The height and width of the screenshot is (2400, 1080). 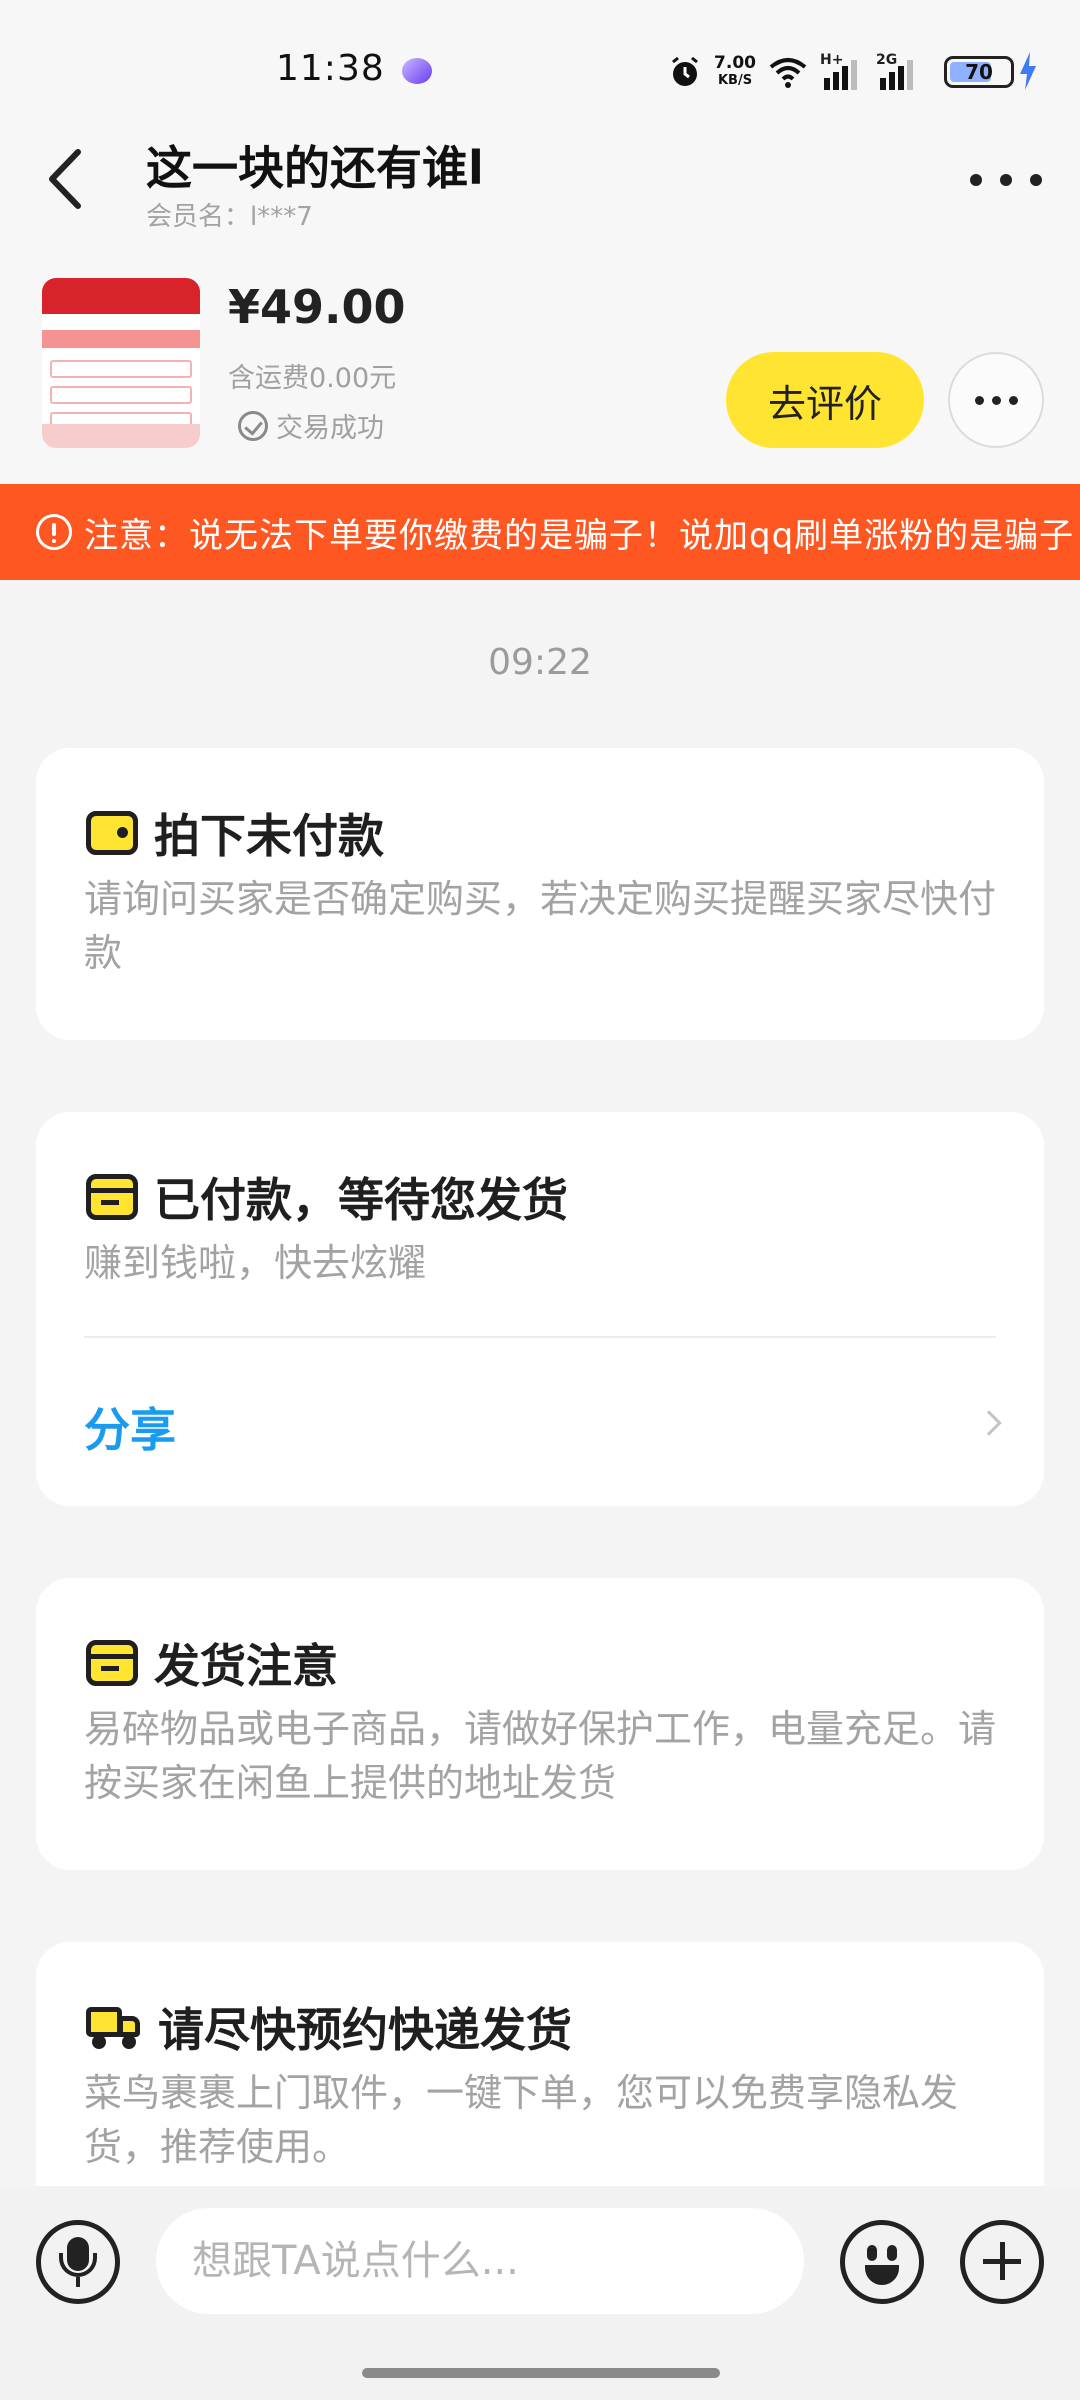 What do you see at coordinates (121, 363) in the screenshot?
I see `product-thumbnail` at bounding box center [121, 363].